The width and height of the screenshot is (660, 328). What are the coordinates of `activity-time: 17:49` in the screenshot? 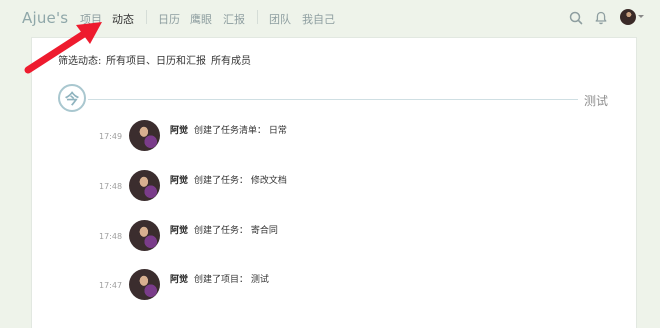 It's located at (111, 136).